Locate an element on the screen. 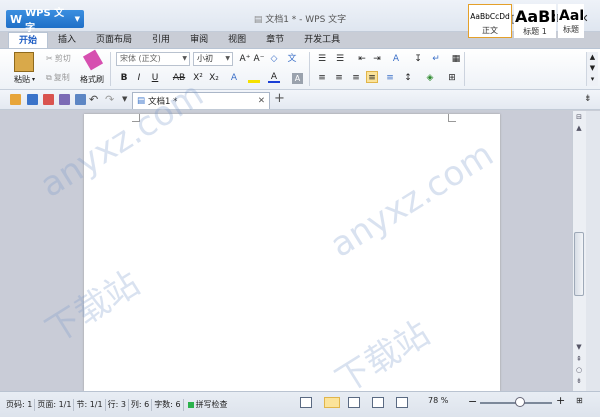 Image resolution: width=600 pixels, height=417 pixels. tab-home: 开始 is located at coordinates (28, 40).